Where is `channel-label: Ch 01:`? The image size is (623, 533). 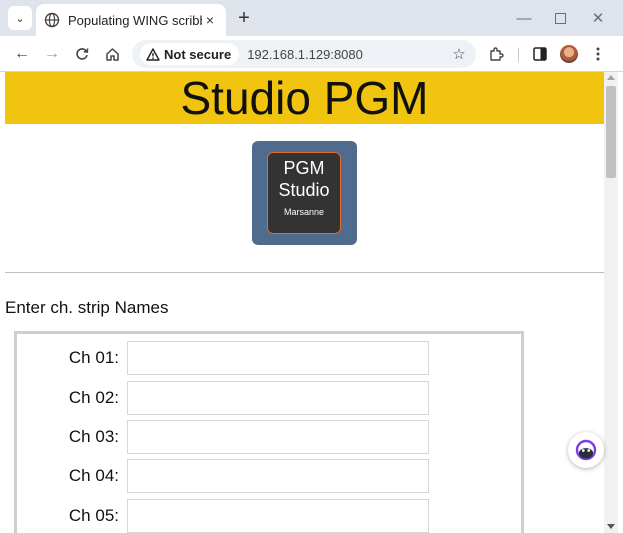 channel-label: Ch 01: is located at coordinates (93, 357).